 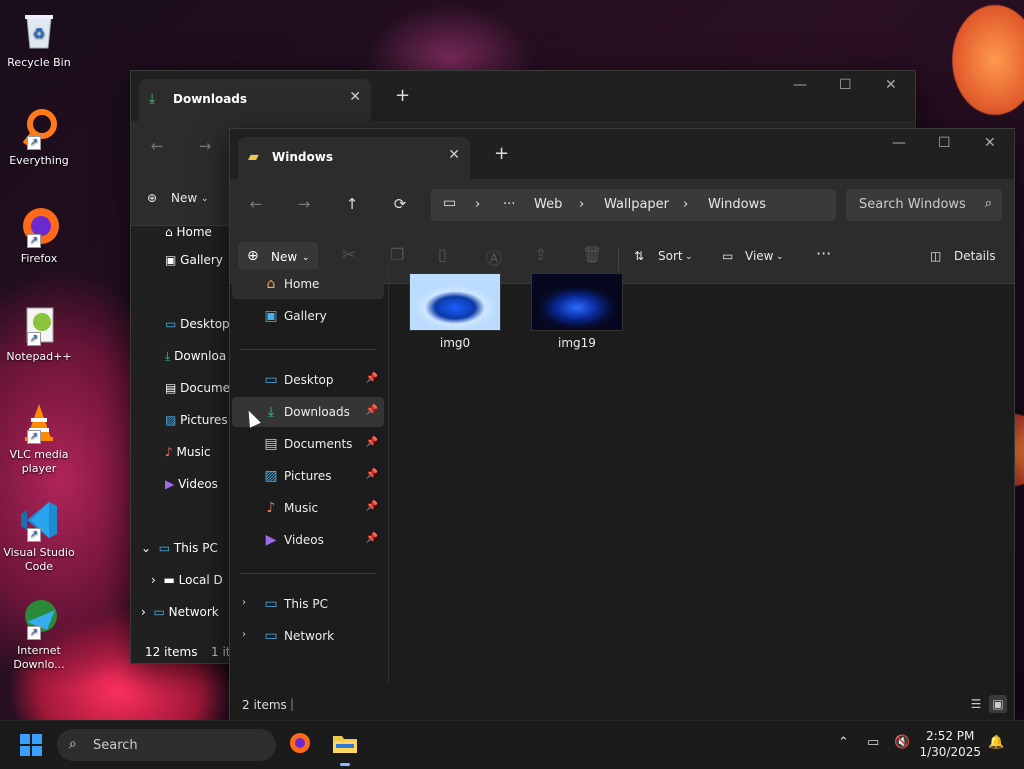 What do you see at coordinates (187, 580) in the screenshot?
I see `sidebar-item-local-disk: › ▬ Local D` at bounding box center [187, 580].